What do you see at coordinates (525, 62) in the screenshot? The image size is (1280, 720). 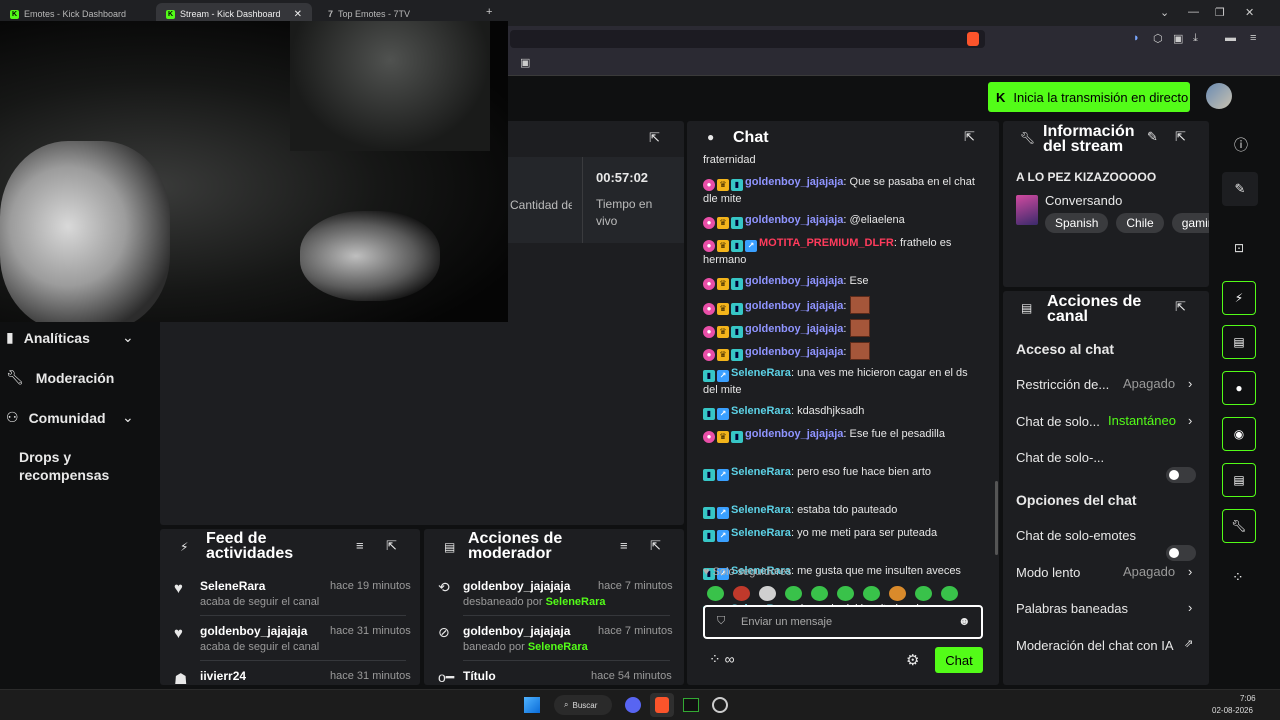 I see `bookmark-item-icon: ▣` at bounding box center [525, 62].